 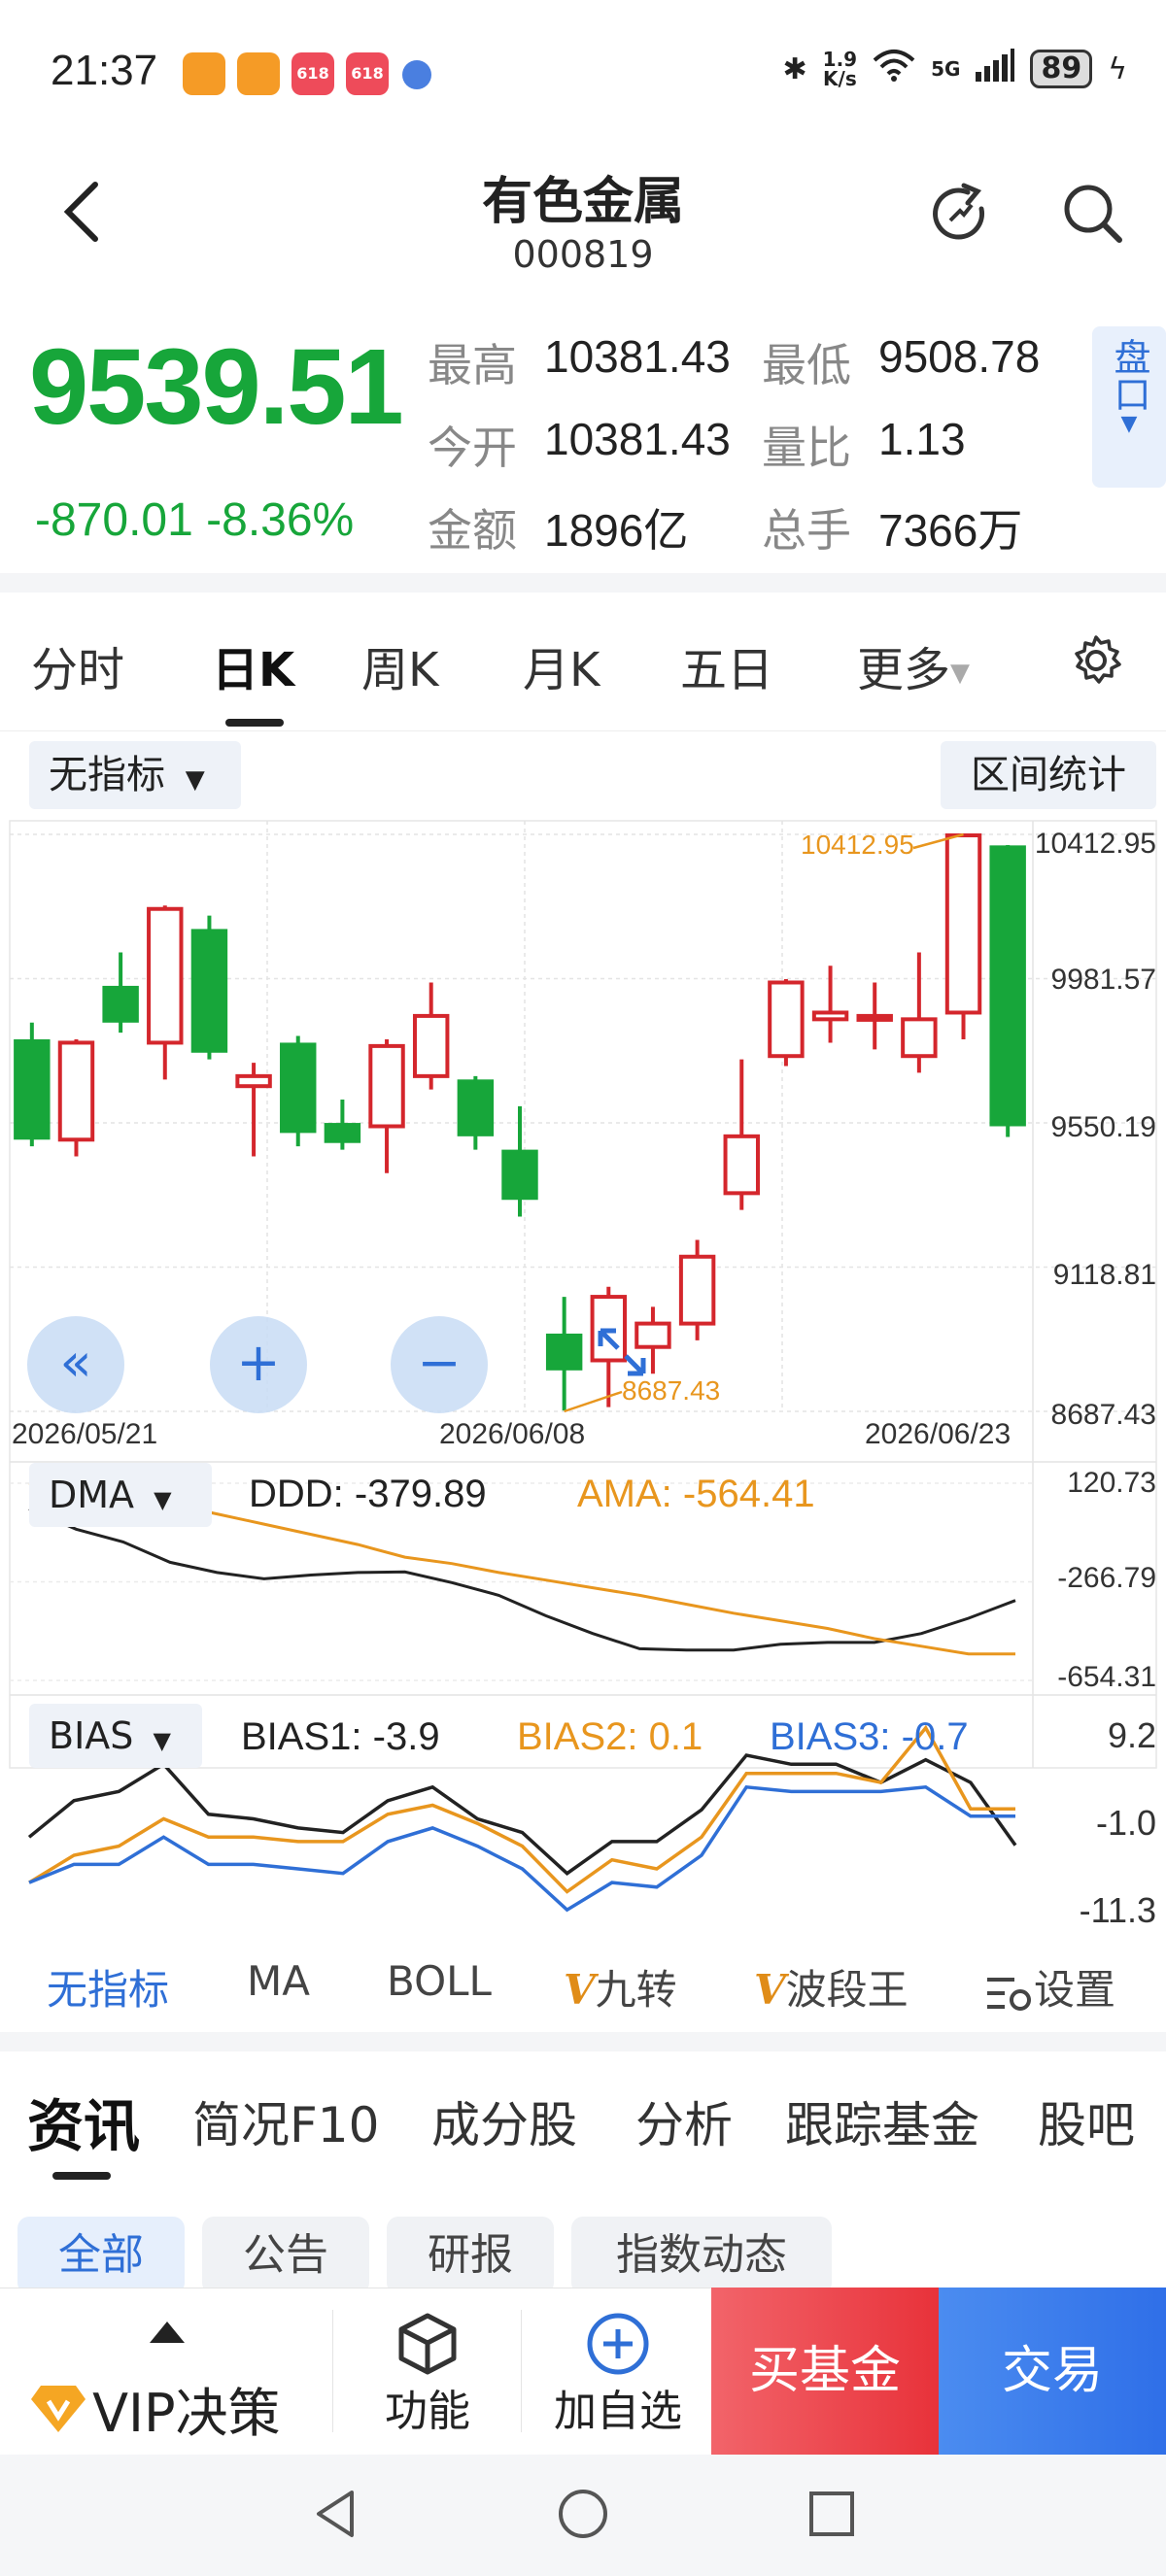 What do you see at coordinates (186, 2413) in the screenshot?
I see `vip-label: VIP决策` at bounding box center [186, 2413].